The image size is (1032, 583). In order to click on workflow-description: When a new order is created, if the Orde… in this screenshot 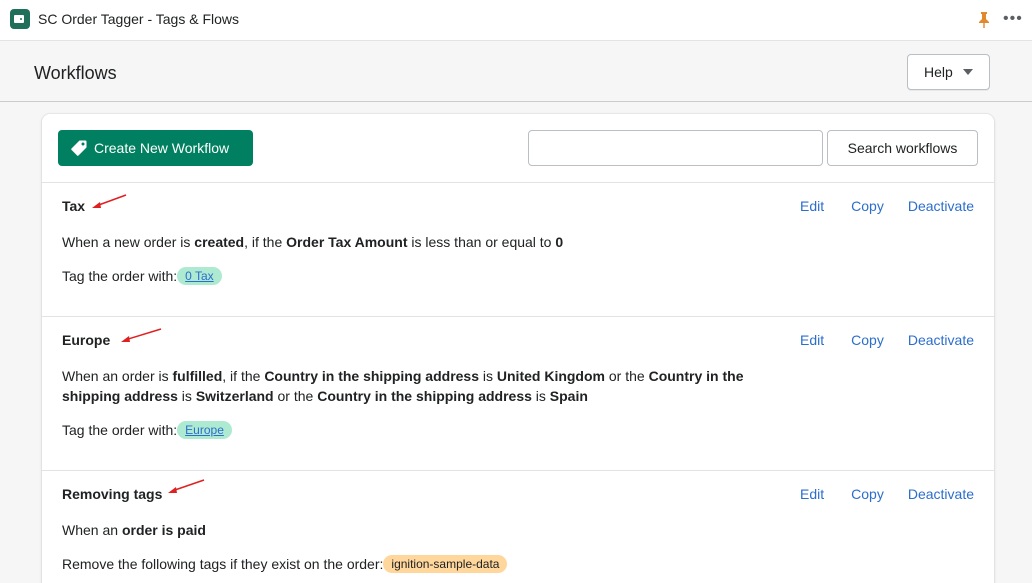, I will do `click(313, 242)`.